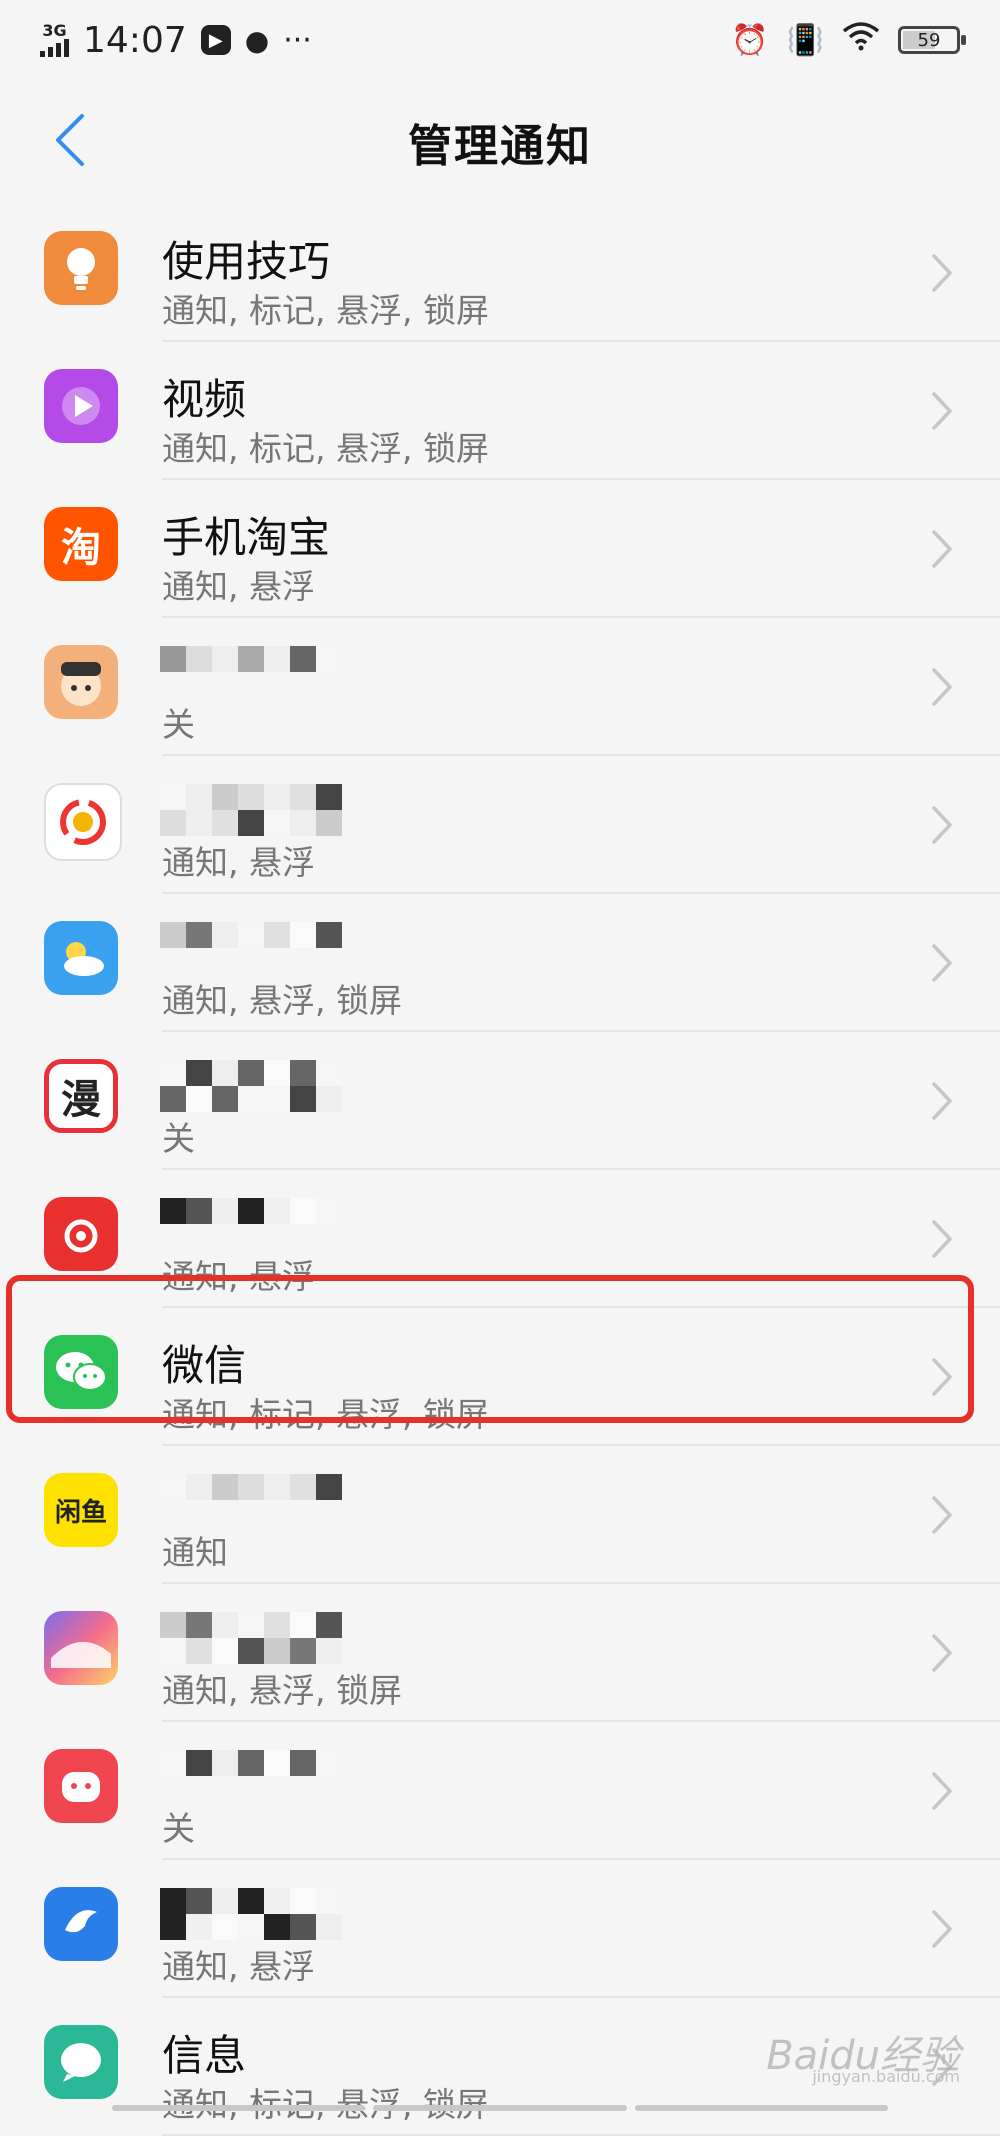 The width and height of the screenshot is (1000, 2136). What do you see at coordinates (500, 40) in the screenshot?
I see `status-bar: 3G 14:07 ▶ ● ··· ⏰ 📳 59` at bounding box center [500, 40].